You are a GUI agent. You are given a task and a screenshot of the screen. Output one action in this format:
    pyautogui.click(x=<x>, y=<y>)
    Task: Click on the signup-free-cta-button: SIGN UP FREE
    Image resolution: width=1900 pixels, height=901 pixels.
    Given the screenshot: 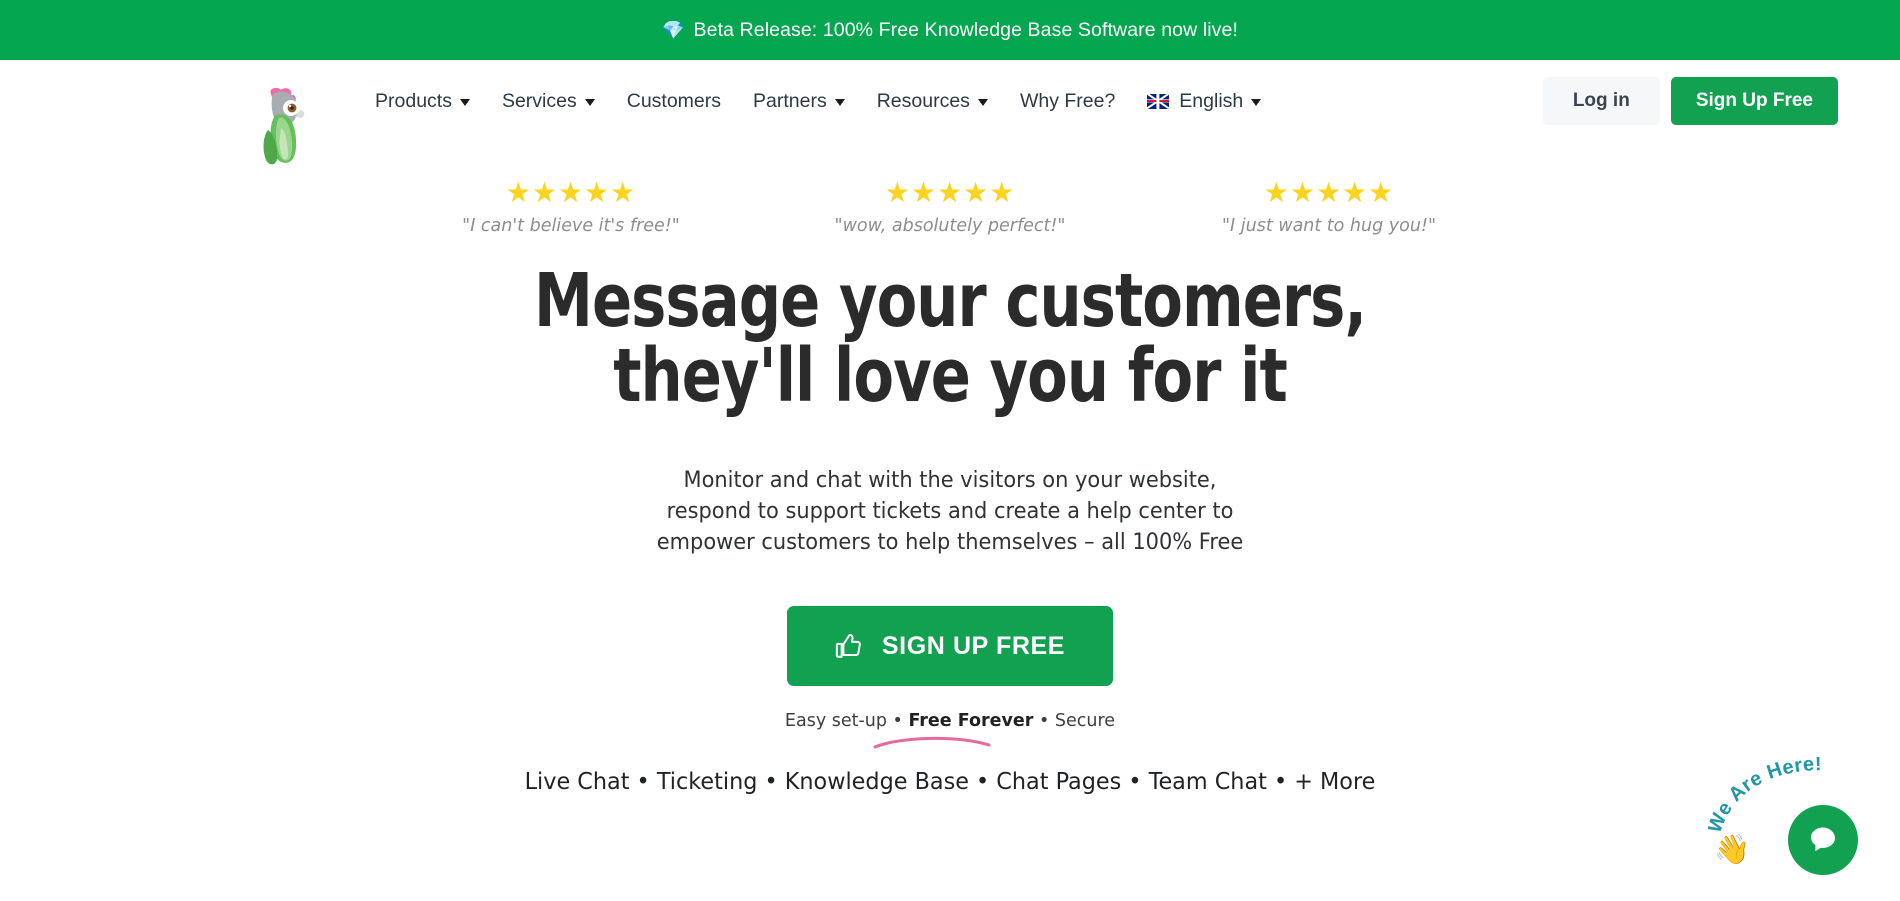 What is the action you would take?
    pyautogui.click(x=950, y=646)
    